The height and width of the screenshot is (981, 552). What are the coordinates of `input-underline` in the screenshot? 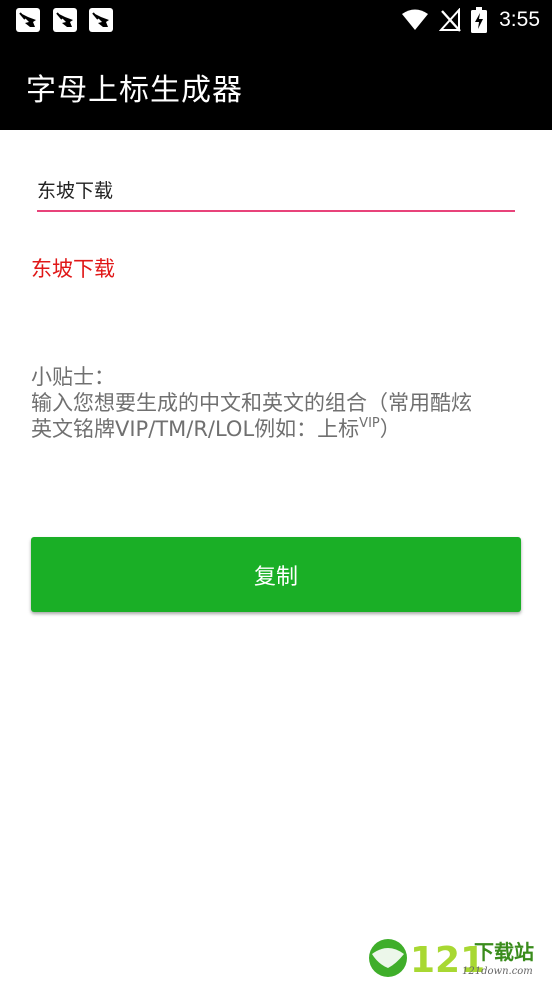 It's located at (276, 192).